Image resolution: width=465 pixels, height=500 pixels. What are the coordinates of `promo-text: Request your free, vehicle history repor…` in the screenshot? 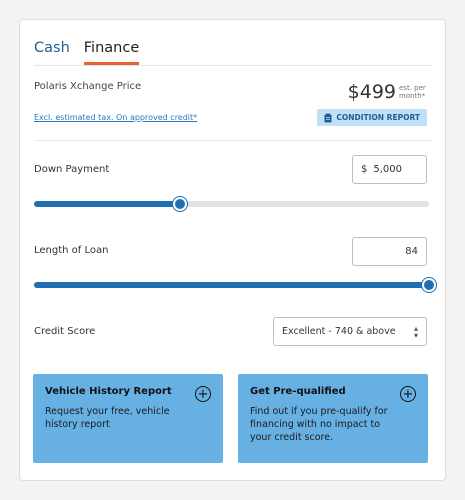 It's located at (107, 418).